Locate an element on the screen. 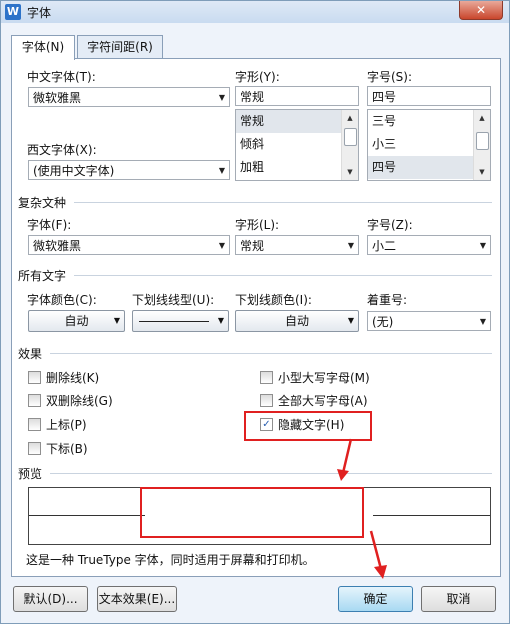  style-option: 加粗 is located at coordinates (289, 167).